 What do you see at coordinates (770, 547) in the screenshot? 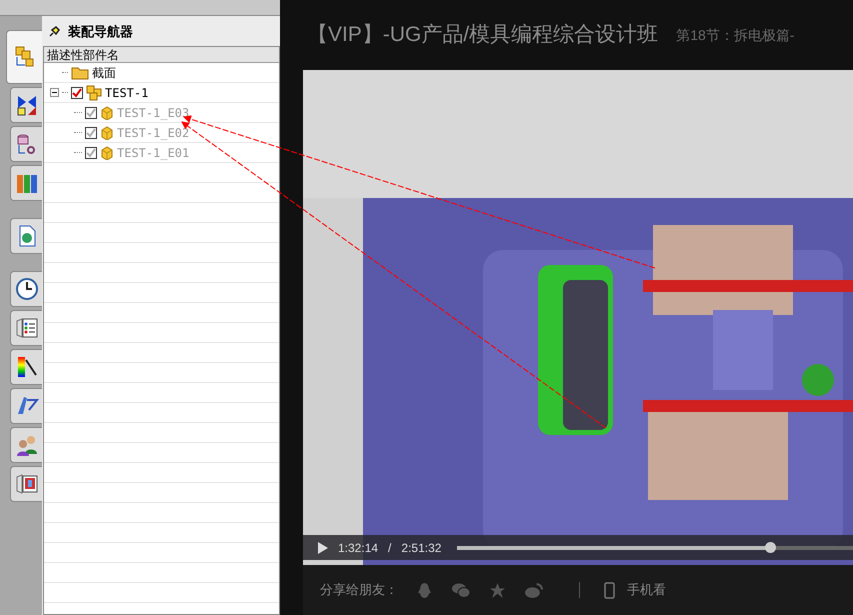
I see `progress-thumb` at bounding box center [770, 547].